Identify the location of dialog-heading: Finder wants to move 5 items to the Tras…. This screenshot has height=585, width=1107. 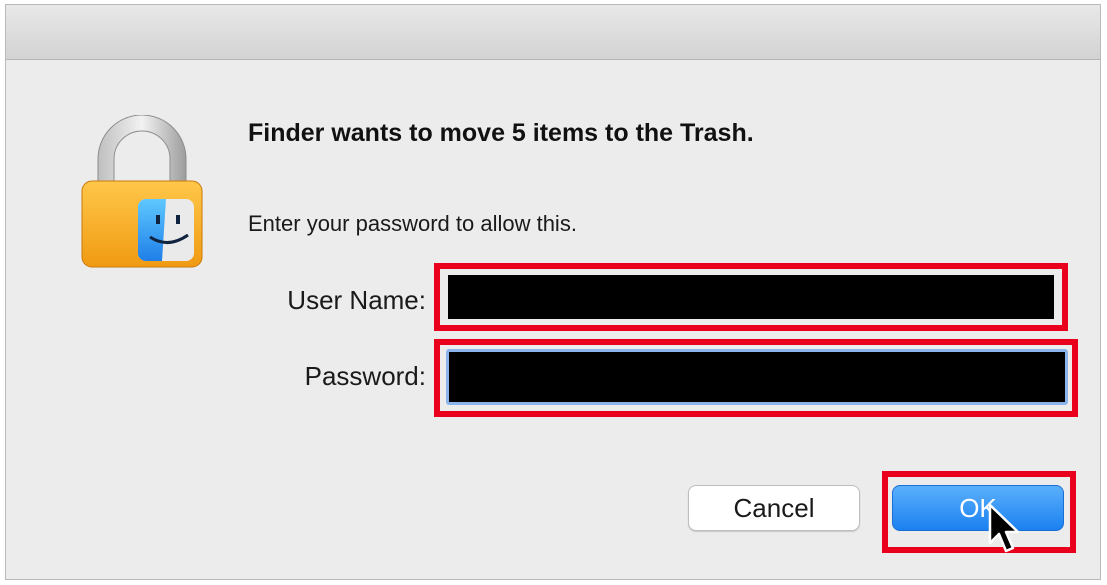
(501, 133).